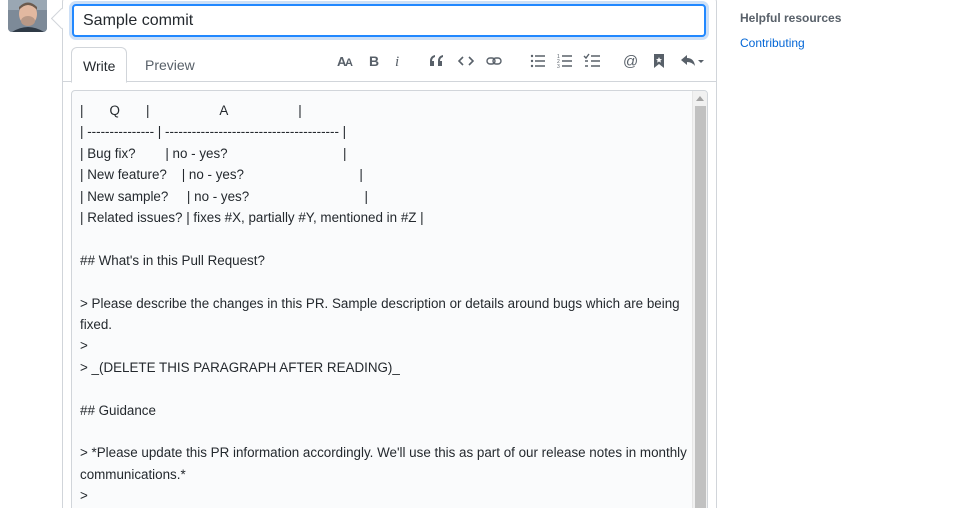  Describe the element at coordinates (437, 61) in the screenshot. I see `quote-icon` at that location.